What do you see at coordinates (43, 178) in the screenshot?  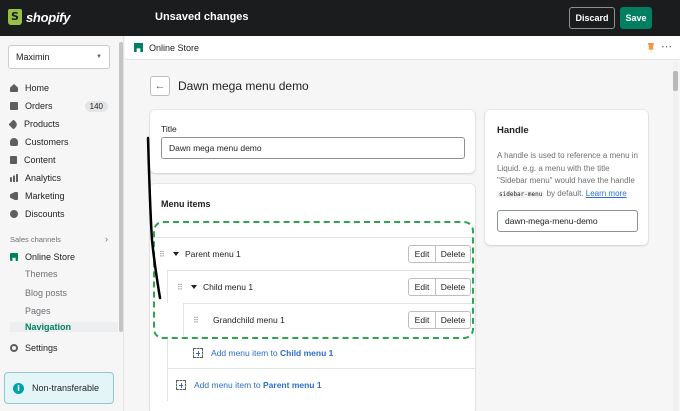 I see `sidebar-item-label: Analytics` at bounding box center [43, 178].